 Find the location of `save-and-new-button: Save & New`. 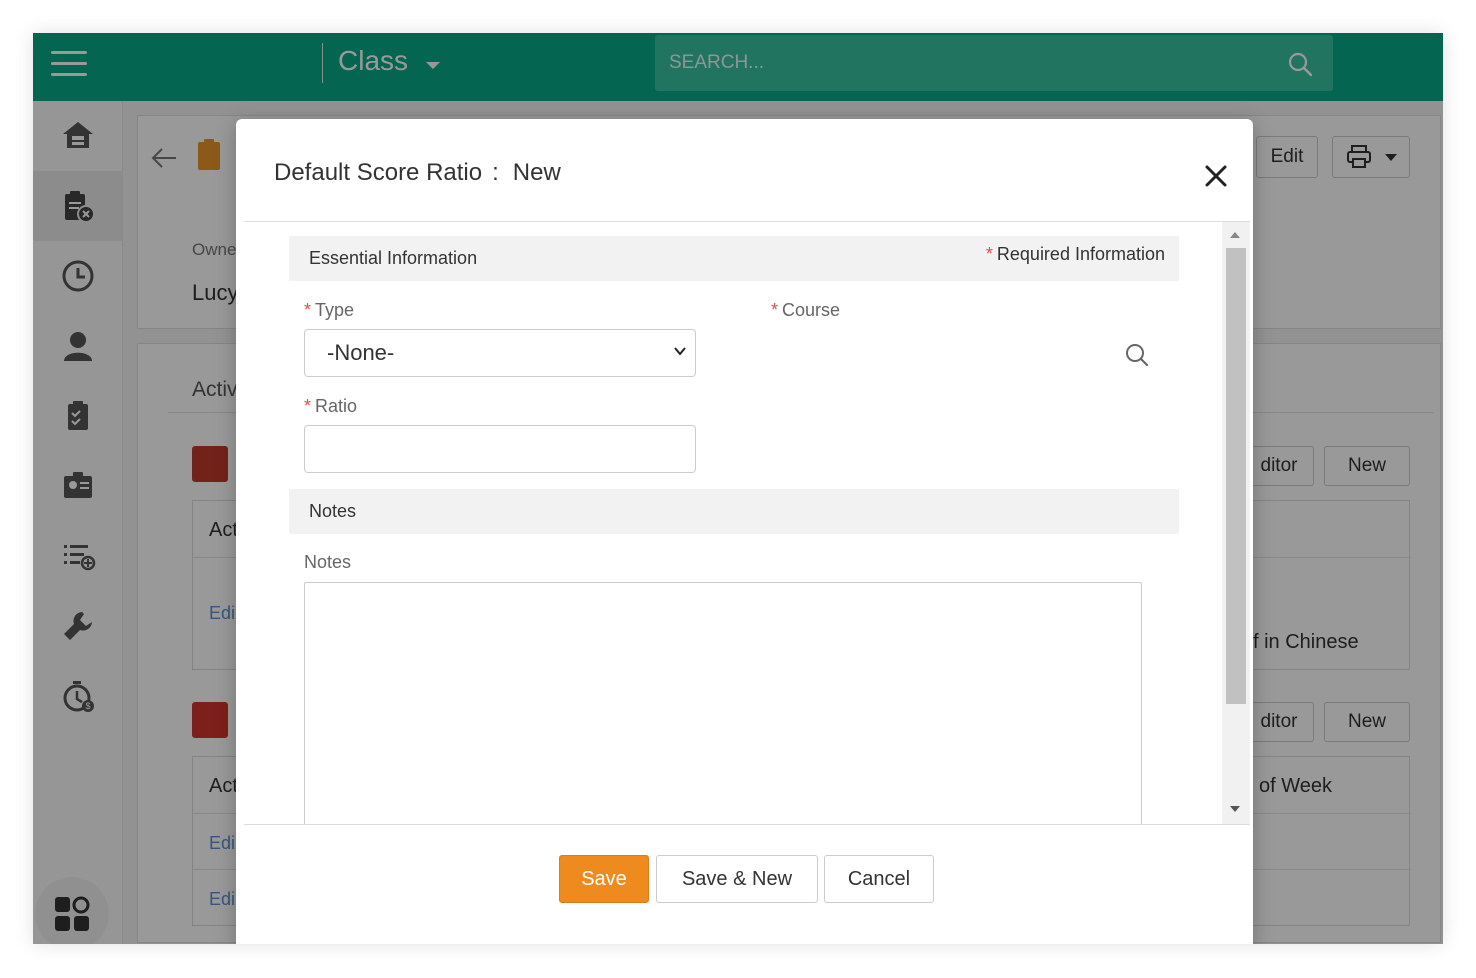

save-and-new-button: Save & New is located at coordinates (737, 879).